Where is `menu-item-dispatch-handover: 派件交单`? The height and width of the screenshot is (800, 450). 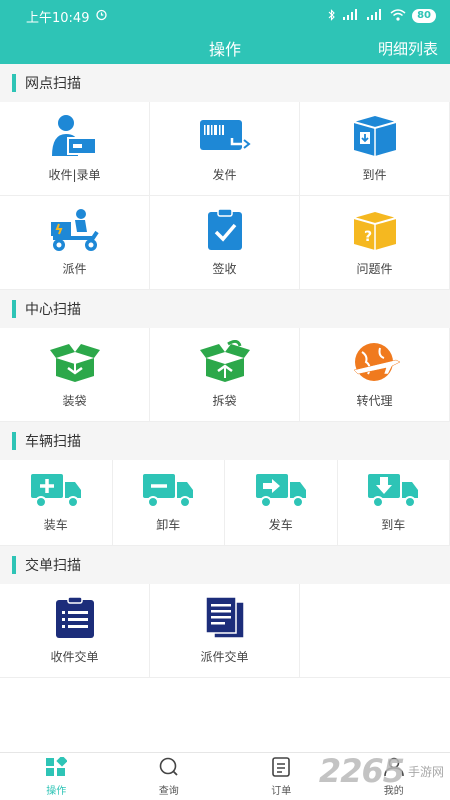
menu-item-dispatch-handover: 派件交单 is located at coordinates (225, 631).